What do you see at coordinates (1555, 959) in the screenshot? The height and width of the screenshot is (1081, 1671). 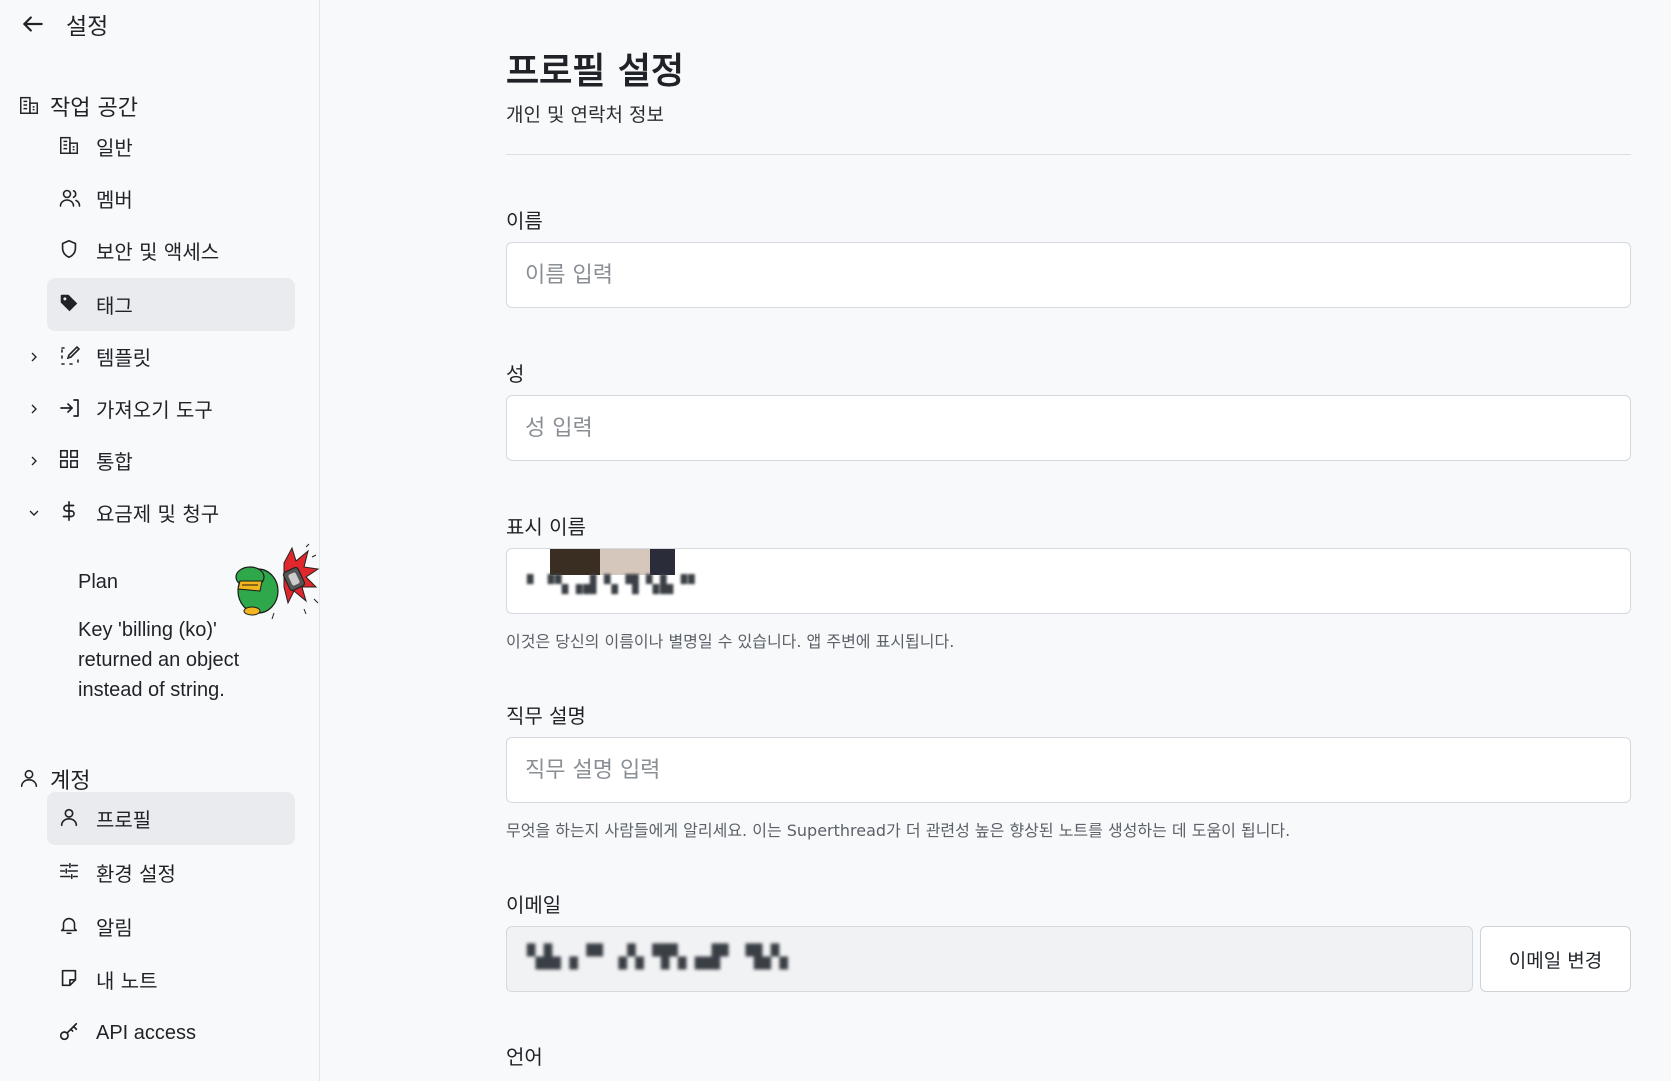 I see `change-email-button: 이메일 변경` at bounding box center [1555, 959].